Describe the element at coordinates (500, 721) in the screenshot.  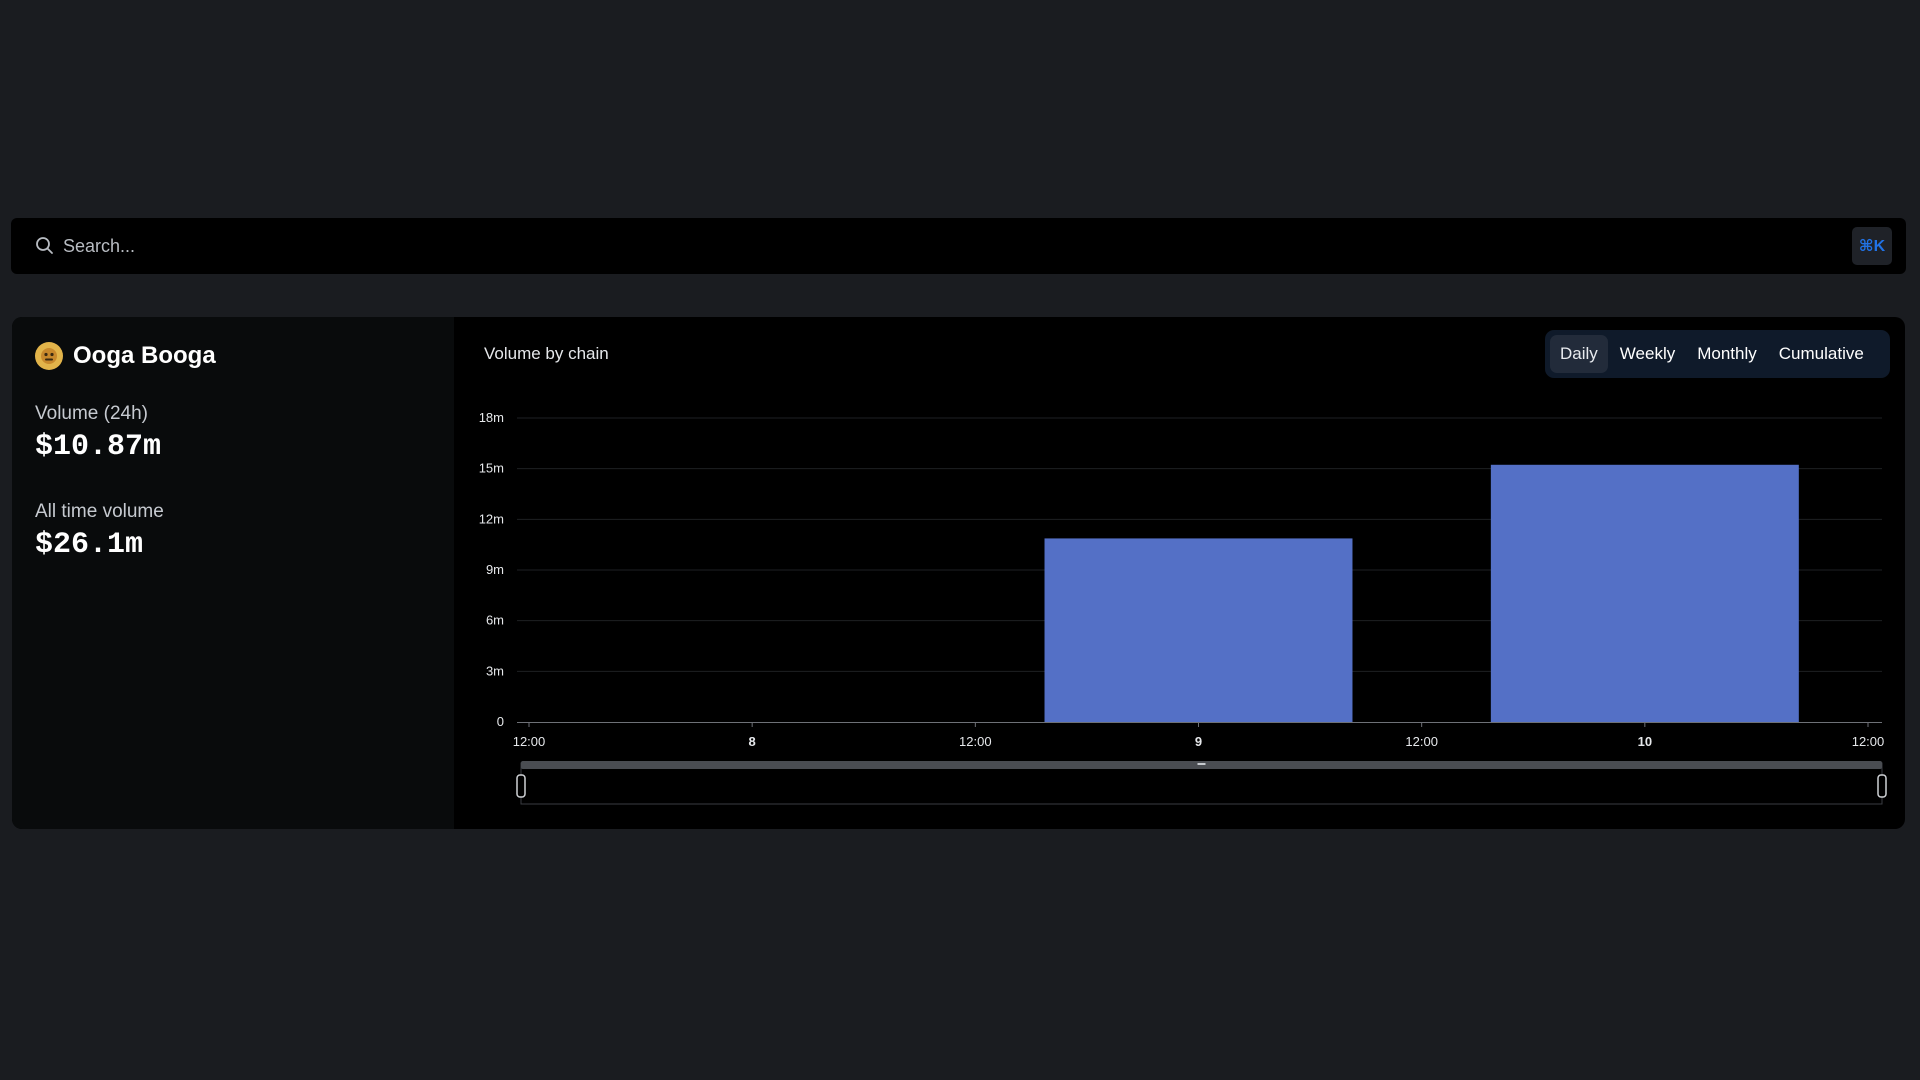
I see `y-tick-label: 0` at that location.